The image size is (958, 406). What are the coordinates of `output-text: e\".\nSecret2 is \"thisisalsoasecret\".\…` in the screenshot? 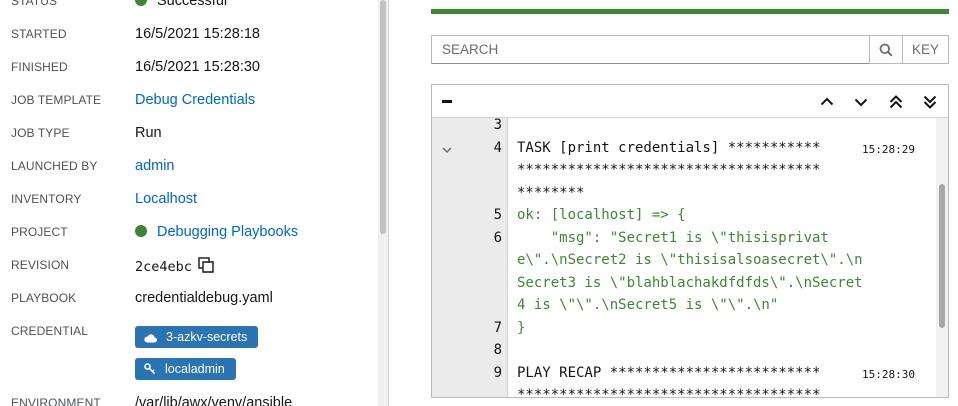 It's located at (690, 260).